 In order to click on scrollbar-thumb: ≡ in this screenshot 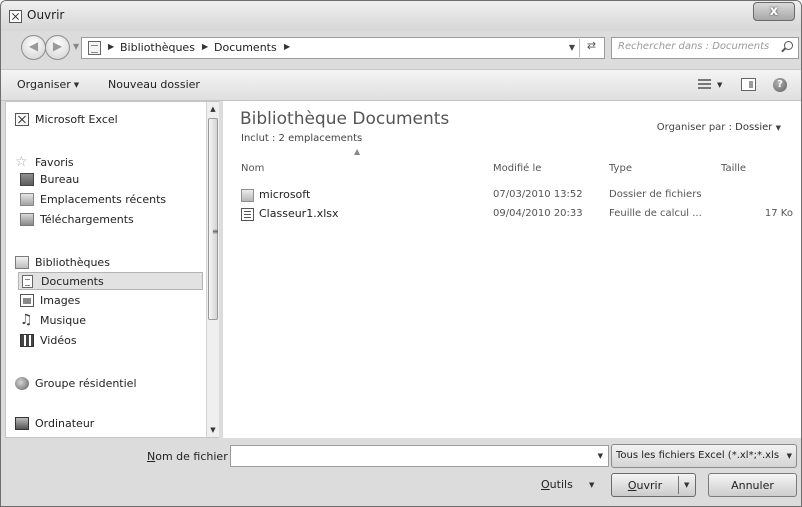, I will do `click(213, 219)`.